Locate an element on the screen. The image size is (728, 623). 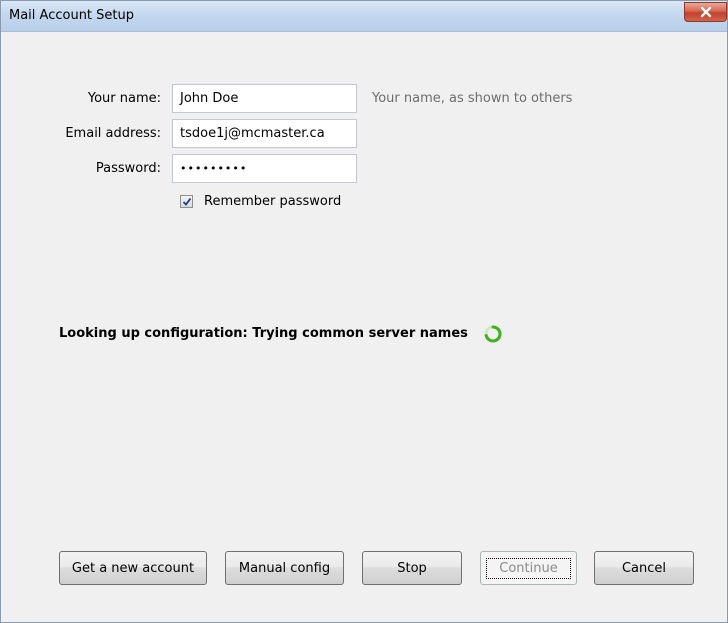
name-hint: Your name, as shown to others is located at coordinates (472, 98).